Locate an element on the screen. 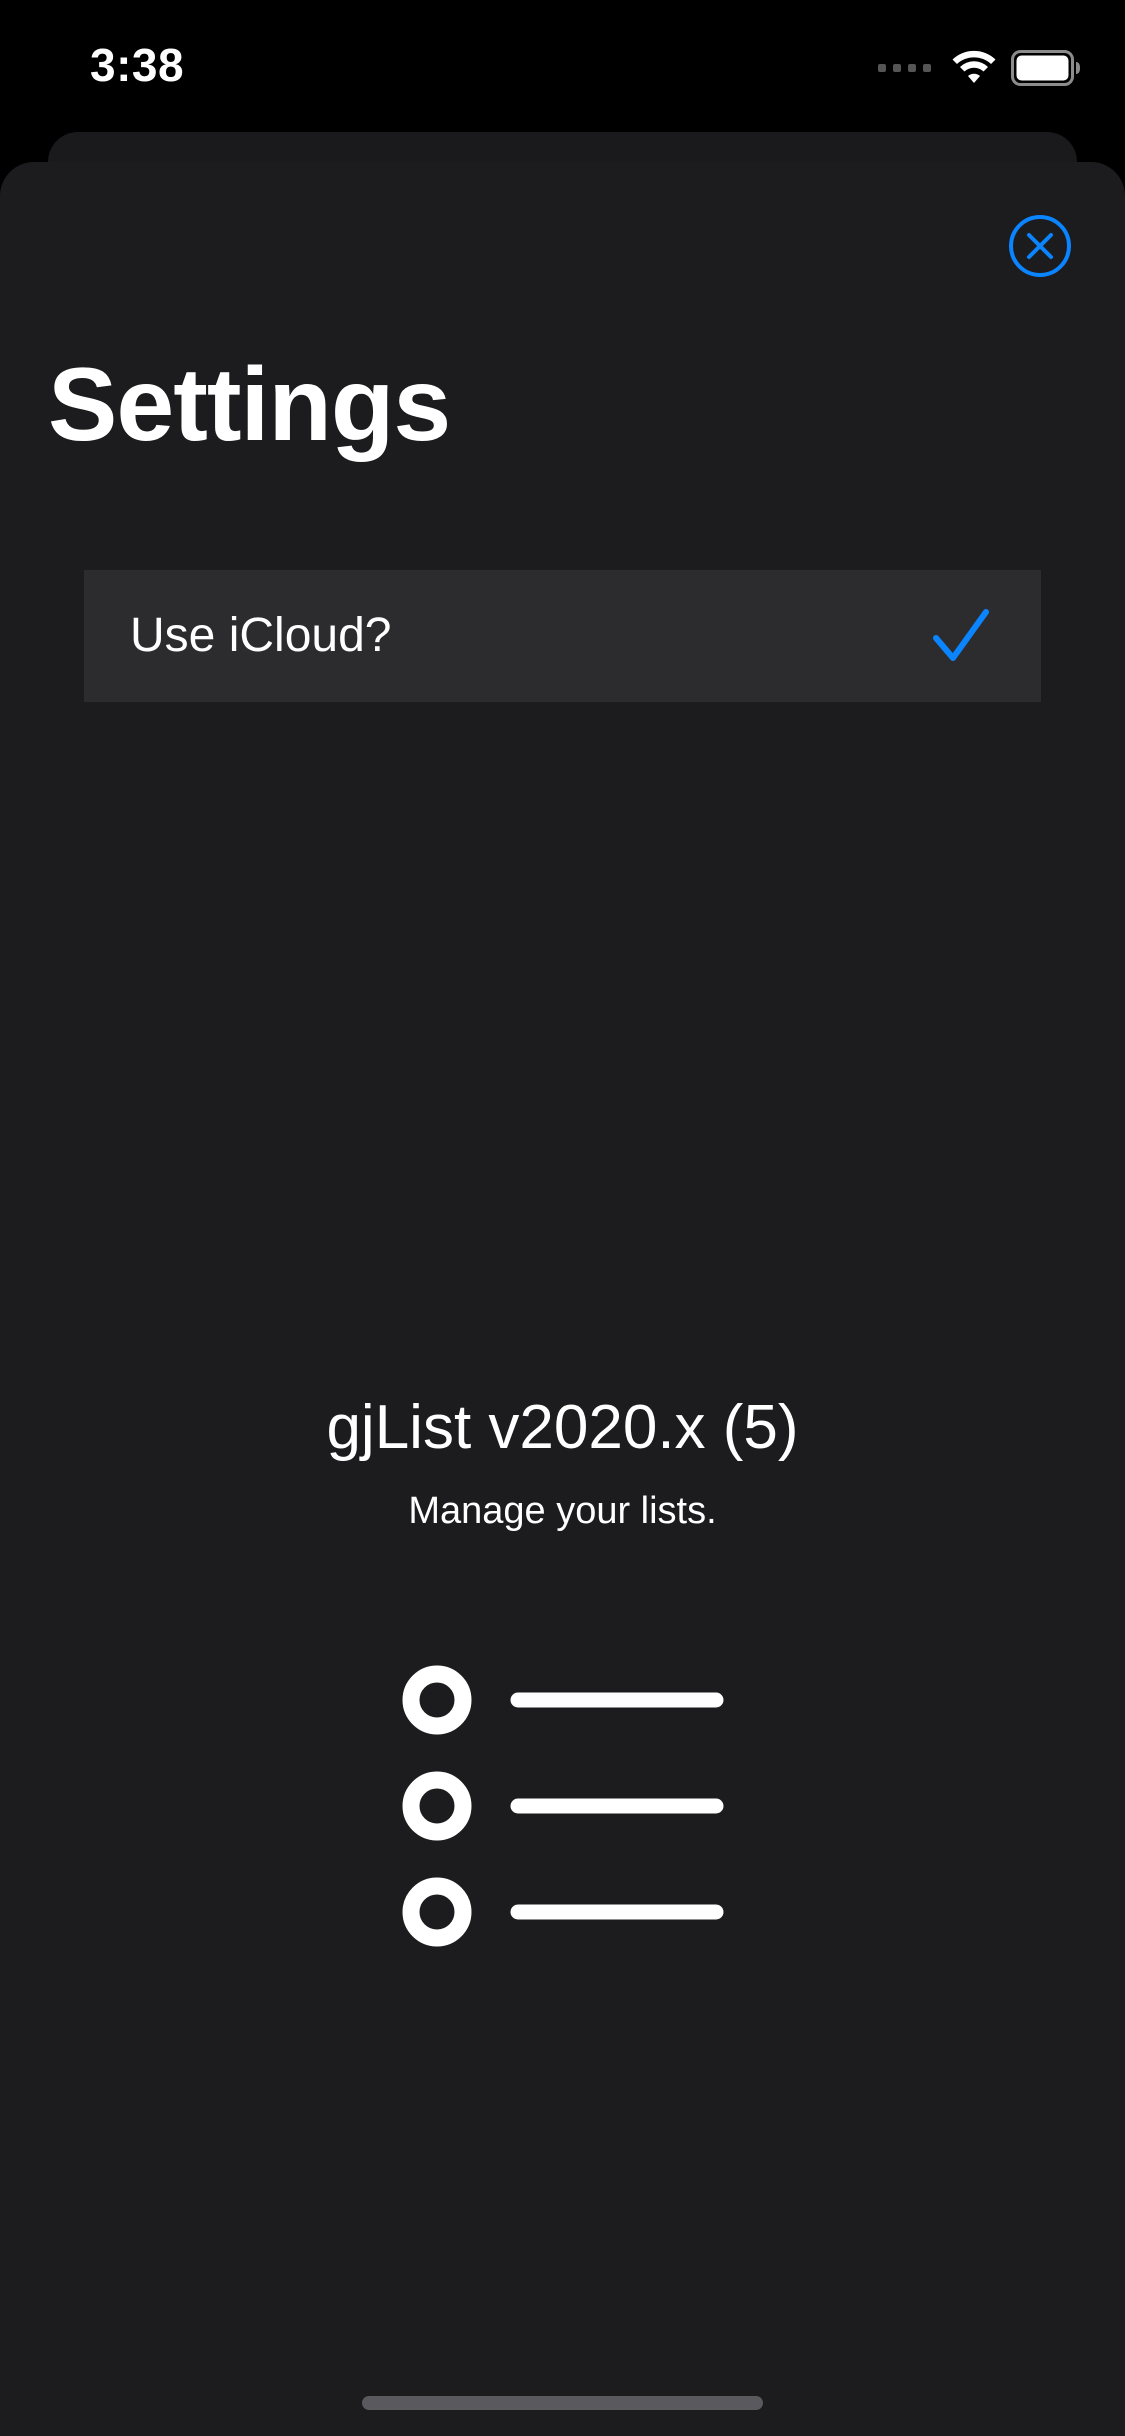  wifi-icon is located at coordinates (974, 66).